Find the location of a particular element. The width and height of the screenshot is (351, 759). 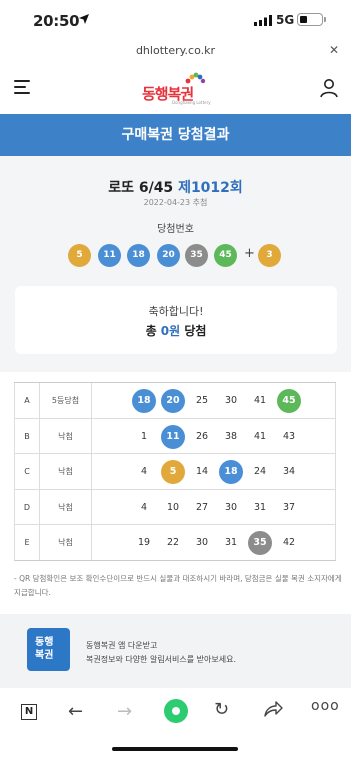

winning-numbers-label: 당첨번호 is located at coordinates (175, 229).